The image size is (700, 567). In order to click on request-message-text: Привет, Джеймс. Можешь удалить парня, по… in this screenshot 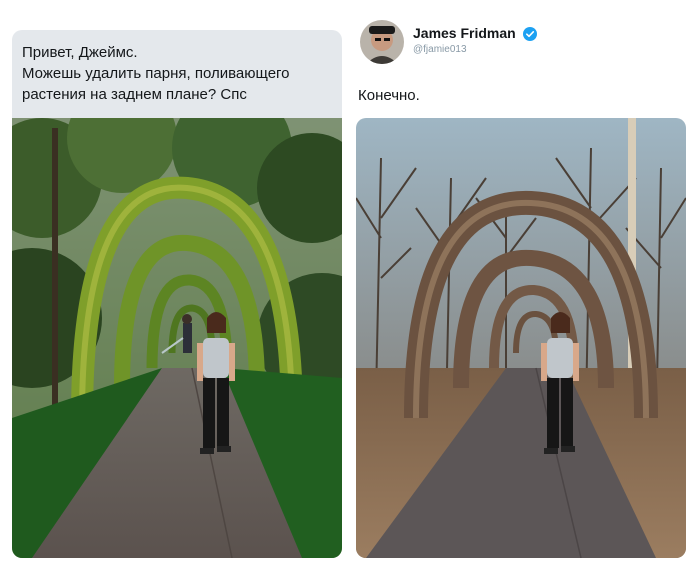, I will do `click(177, 73)`.